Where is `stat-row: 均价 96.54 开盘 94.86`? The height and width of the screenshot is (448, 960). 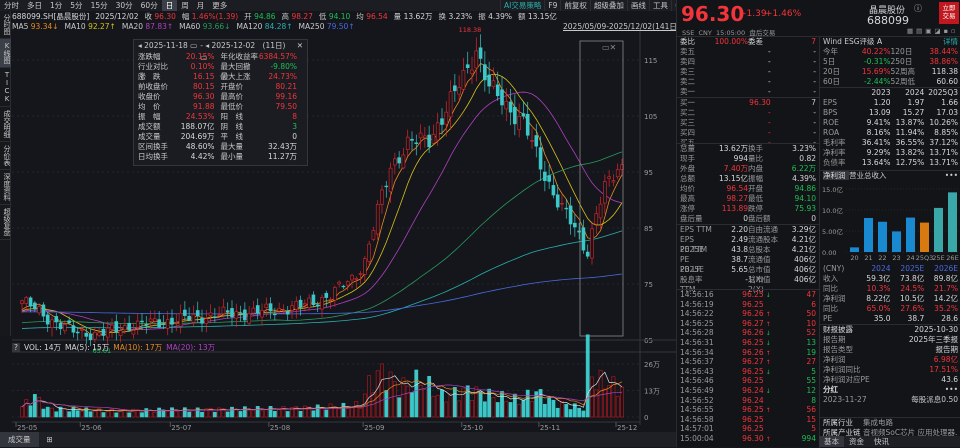
stat-row: 均价 96.54 开盘 94.86 is located at coordinates (748, 189).